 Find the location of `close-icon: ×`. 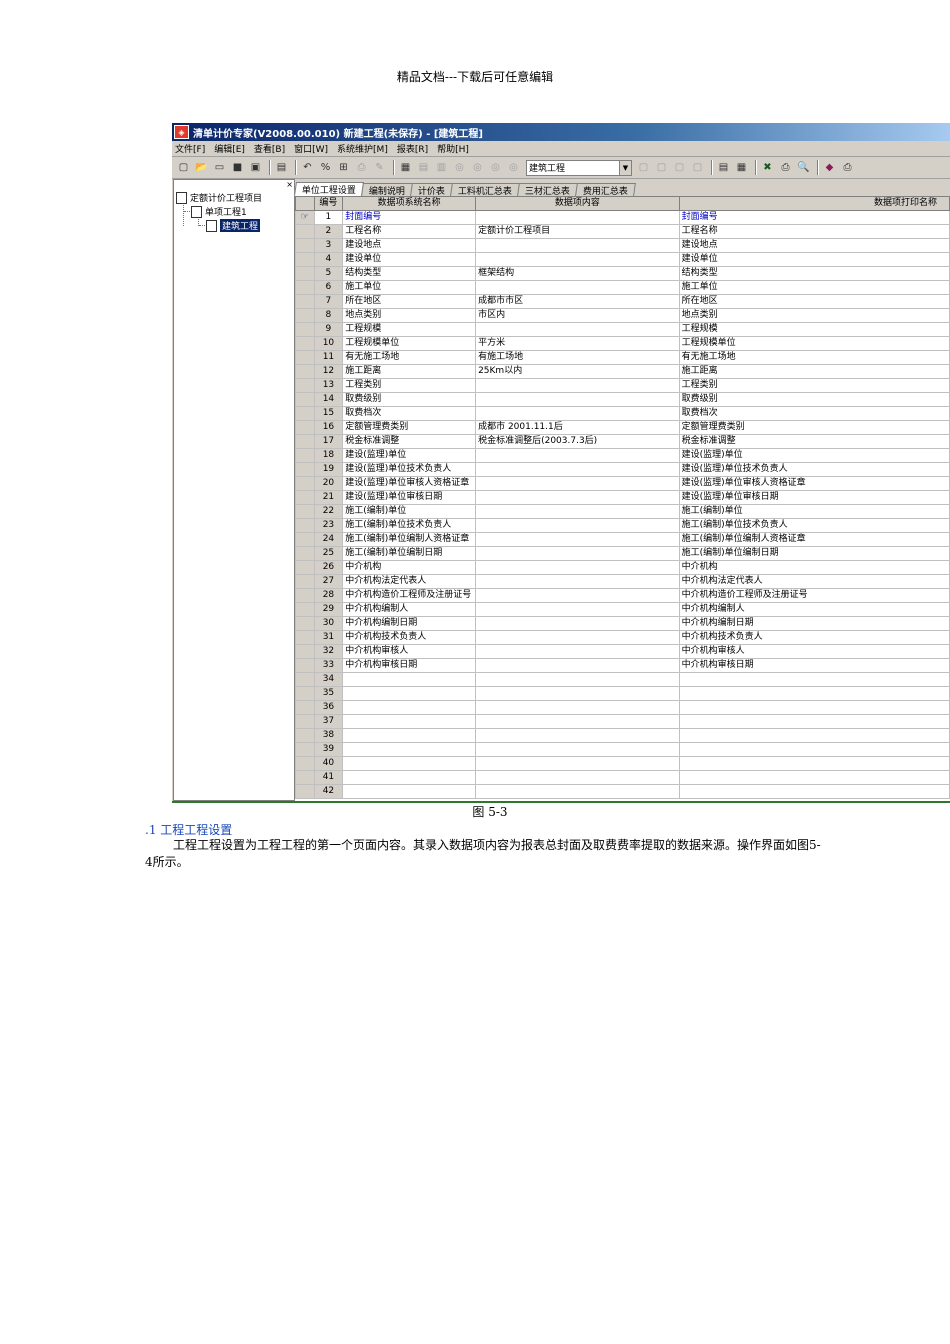

close-icon: × is located at coordinates (289, 184).